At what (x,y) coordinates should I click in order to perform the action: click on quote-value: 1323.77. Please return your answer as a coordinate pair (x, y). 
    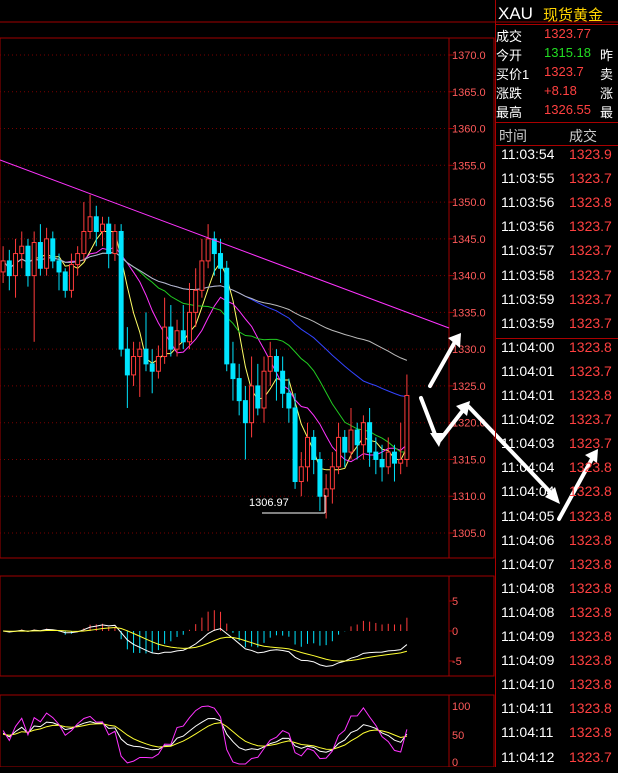
    Looking at the image, I should click on (567, 33).